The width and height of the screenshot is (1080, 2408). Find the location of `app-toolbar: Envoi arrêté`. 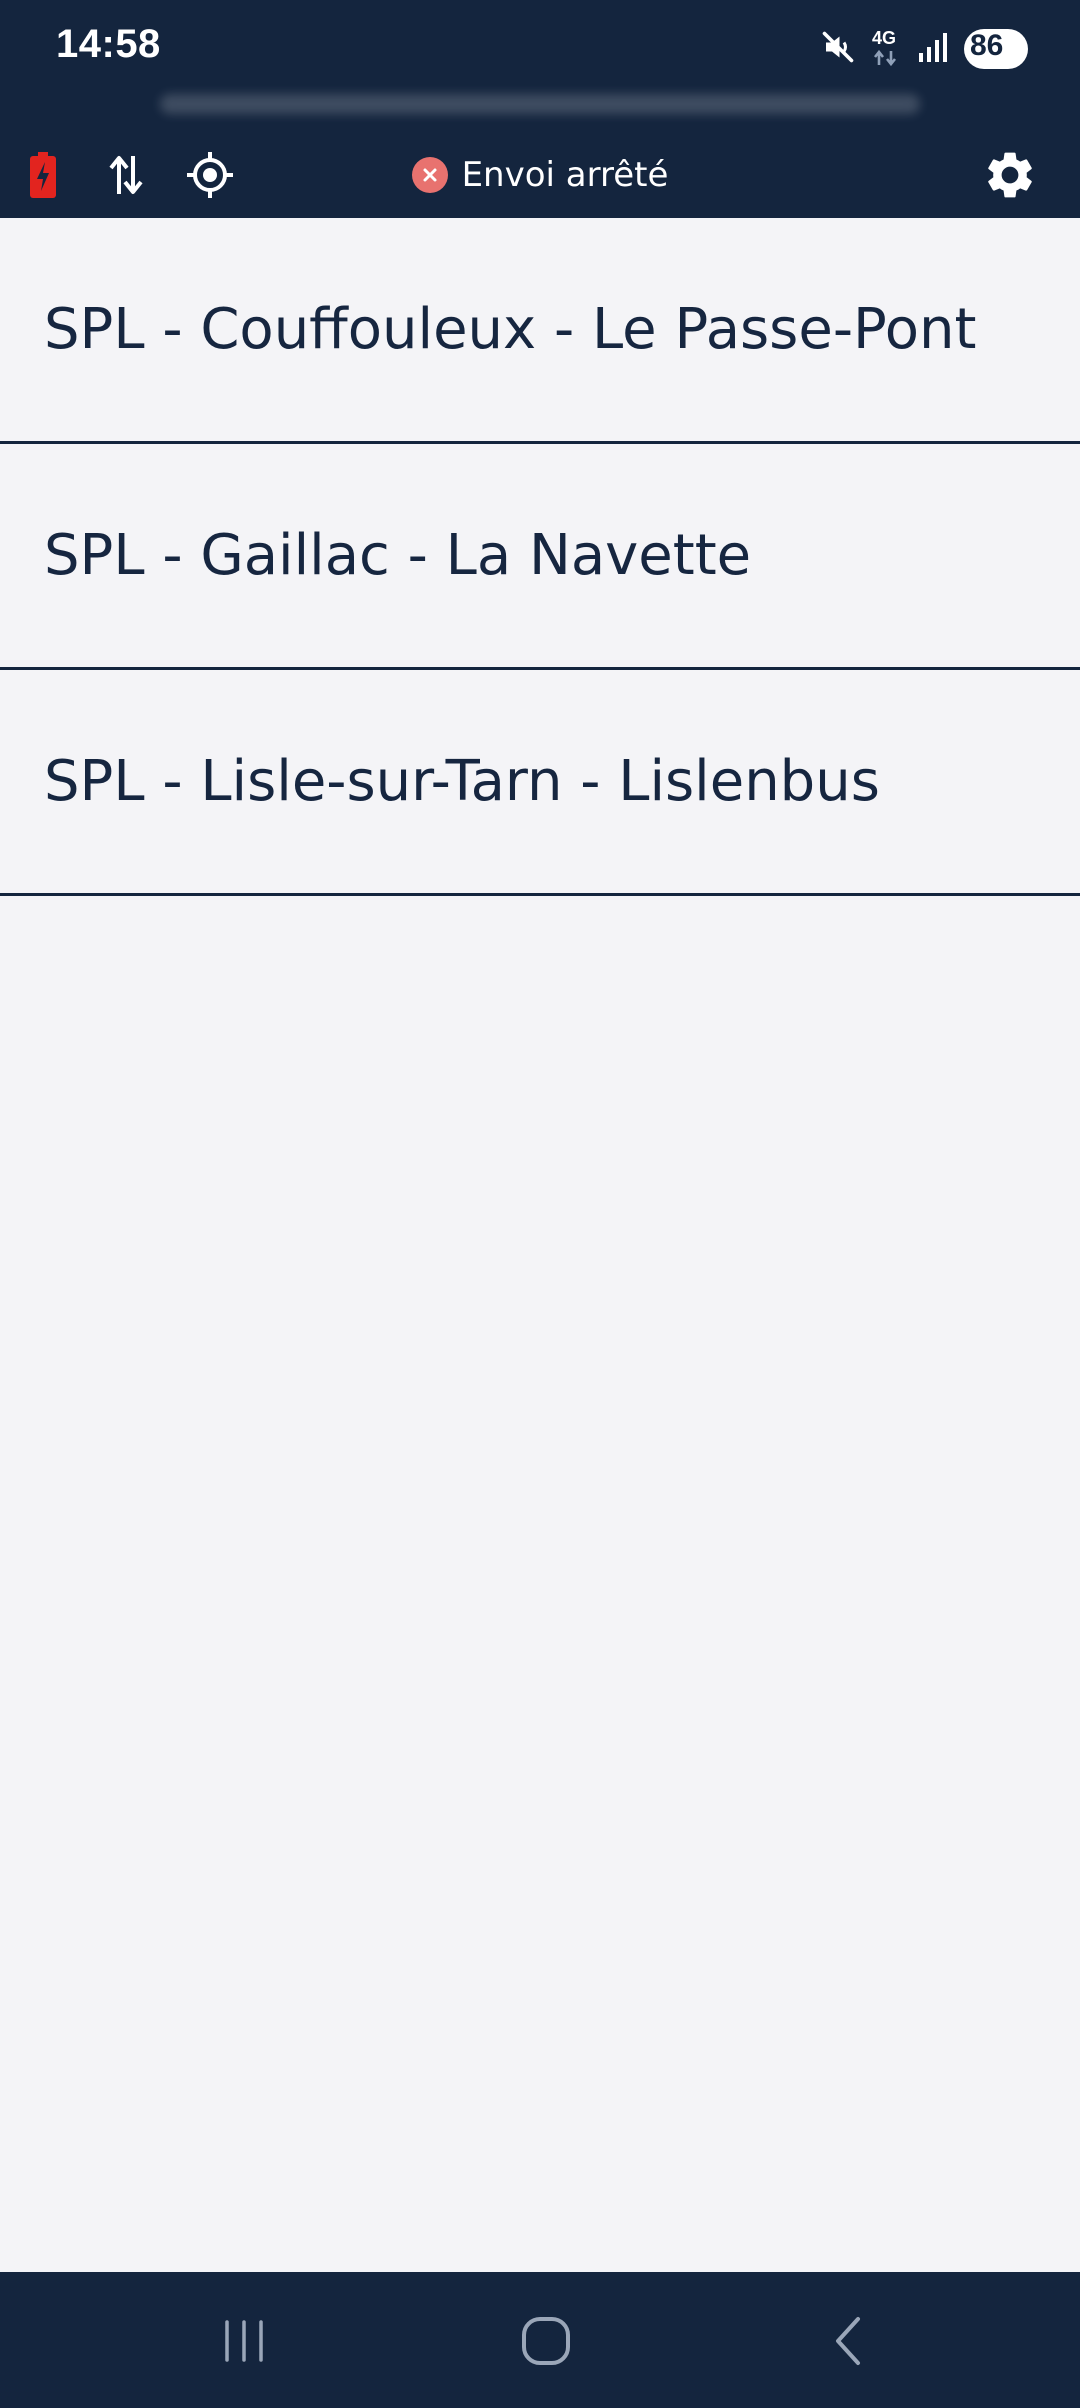

app-toolbar: Envoi arrêté is located at coordinates (540, 176).